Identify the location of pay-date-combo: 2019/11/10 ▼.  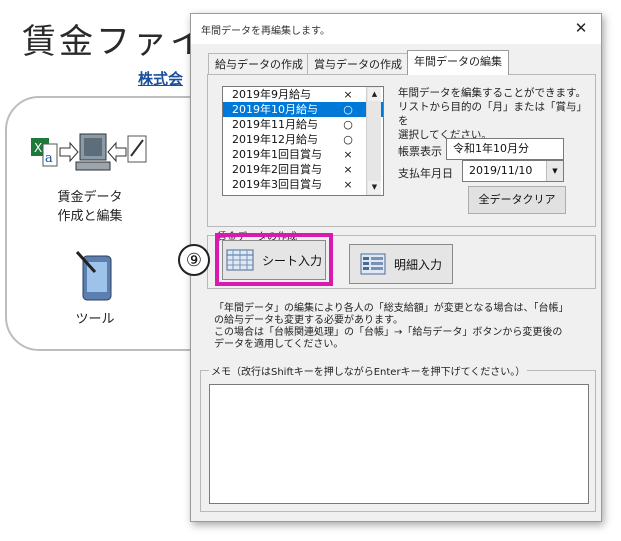
(513, 171).